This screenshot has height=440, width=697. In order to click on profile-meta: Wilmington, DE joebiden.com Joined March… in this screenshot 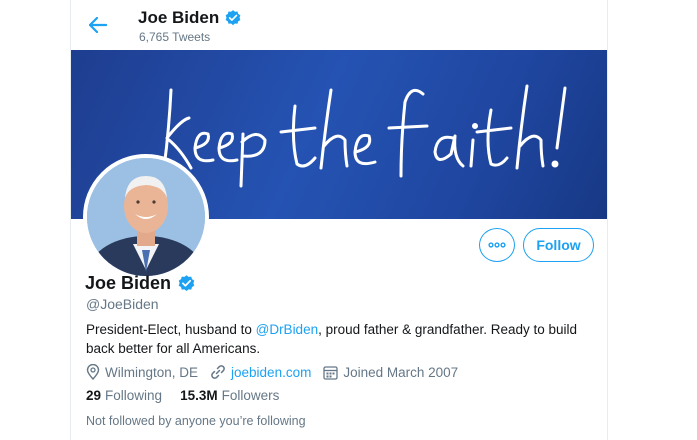, I will do `click(278, 372)`.